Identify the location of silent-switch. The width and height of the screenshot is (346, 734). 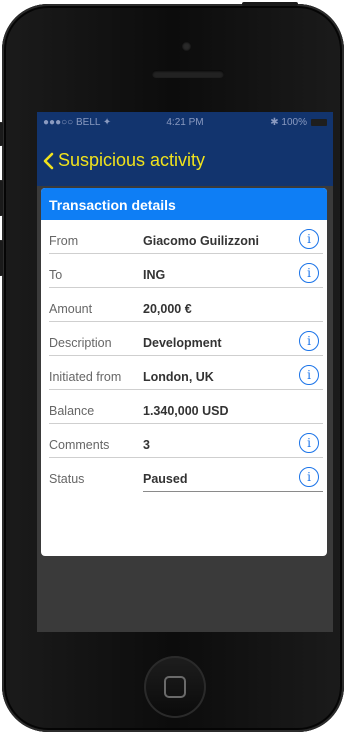
(1, 134).